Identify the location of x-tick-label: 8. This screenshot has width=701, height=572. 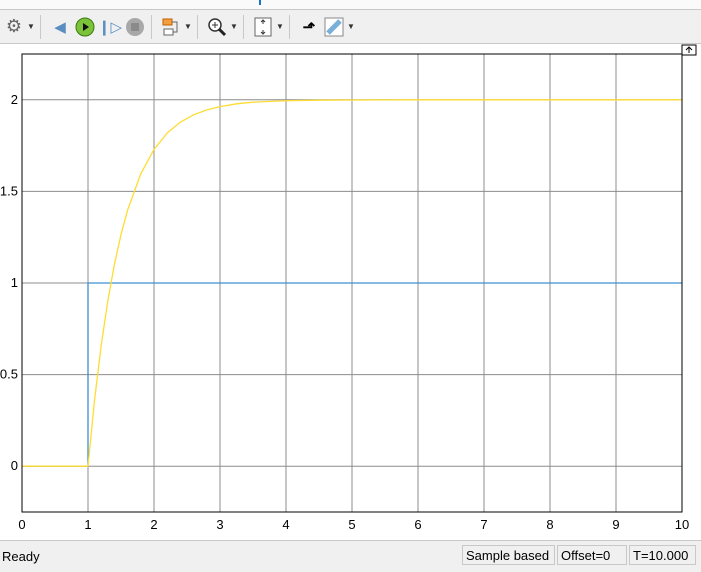
(549, 524).